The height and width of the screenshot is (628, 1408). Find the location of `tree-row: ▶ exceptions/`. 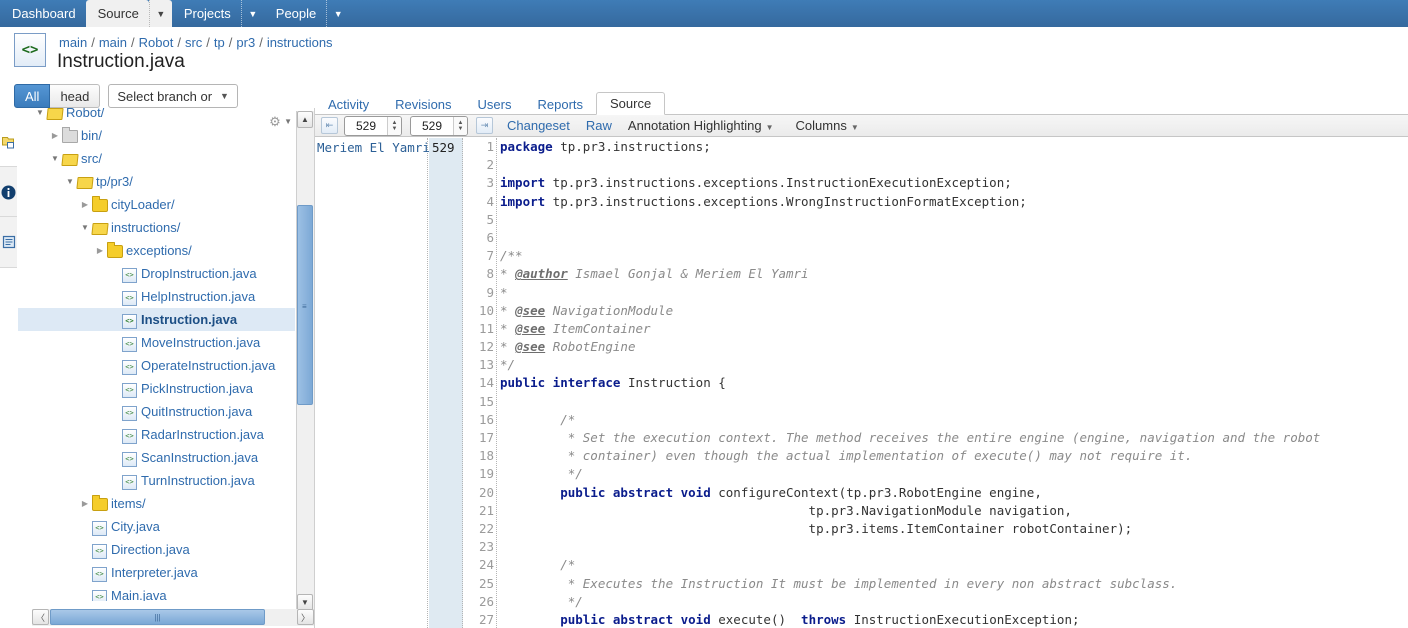

tree-row: ▶ exceptions/ is located at coordinates (156, 250).